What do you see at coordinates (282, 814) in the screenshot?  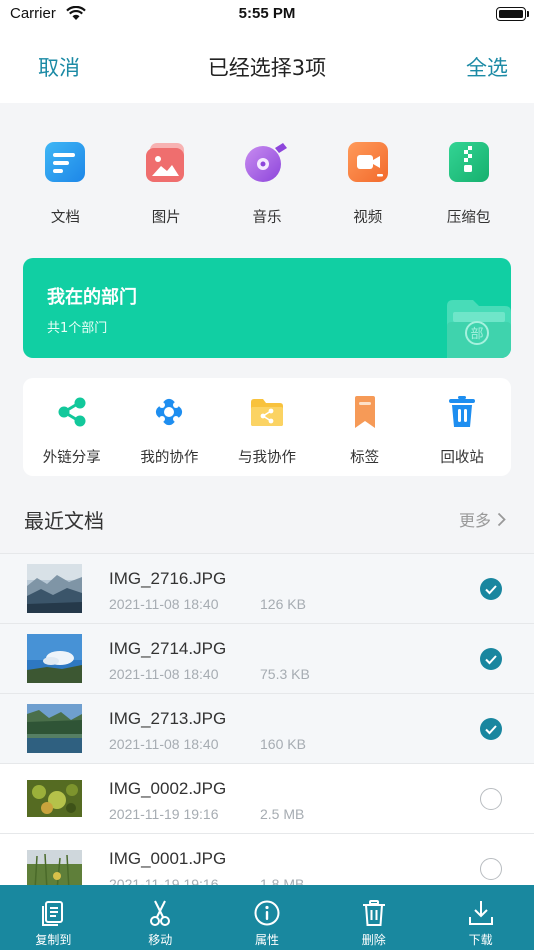 I see `file-size: 2.5 MB` at bounding box center [282, 814].